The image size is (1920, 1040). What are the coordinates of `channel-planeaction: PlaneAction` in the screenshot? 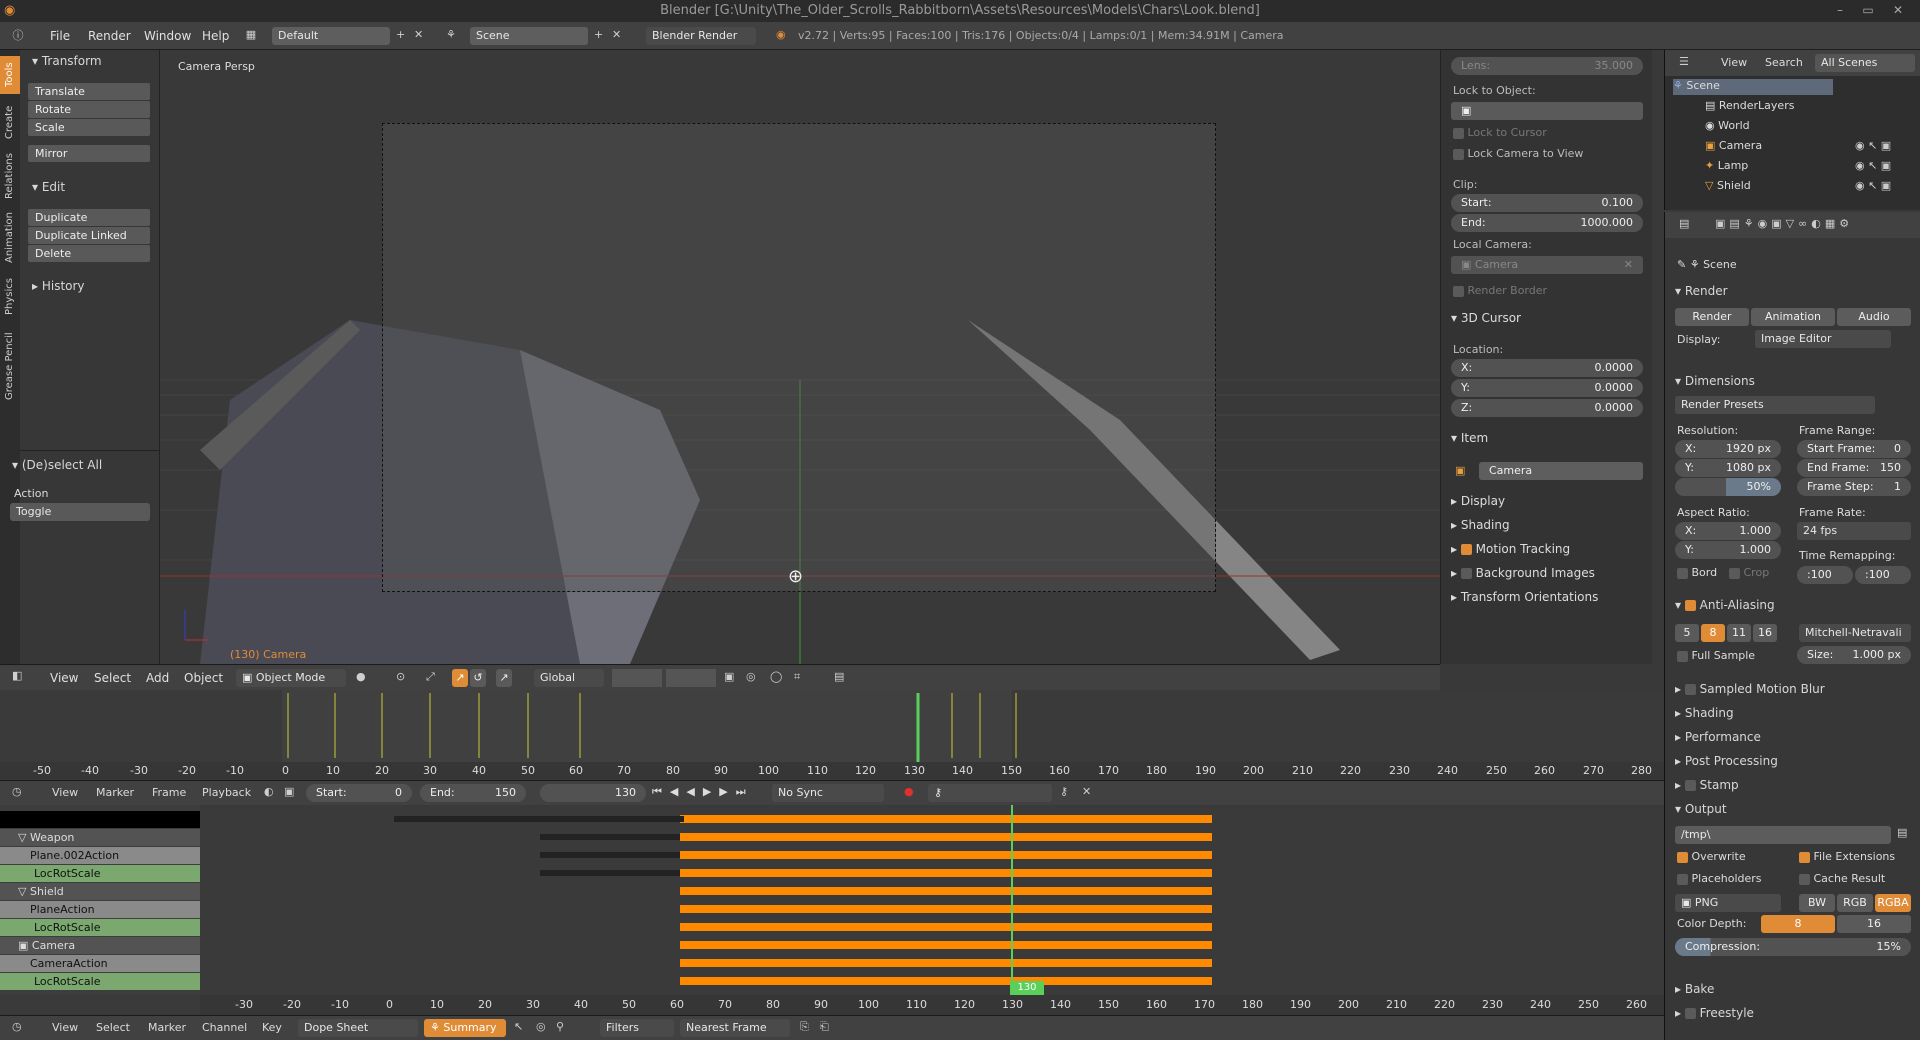 It's located at (100, 909).